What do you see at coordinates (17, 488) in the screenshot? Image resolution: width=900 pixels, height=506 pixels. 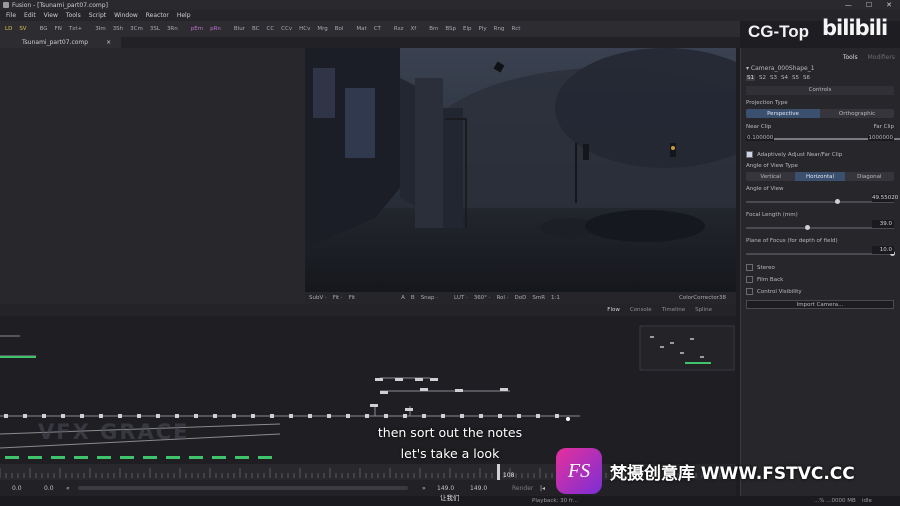 I see `global-start-field: 0.0` at bounding box center [17, 488].